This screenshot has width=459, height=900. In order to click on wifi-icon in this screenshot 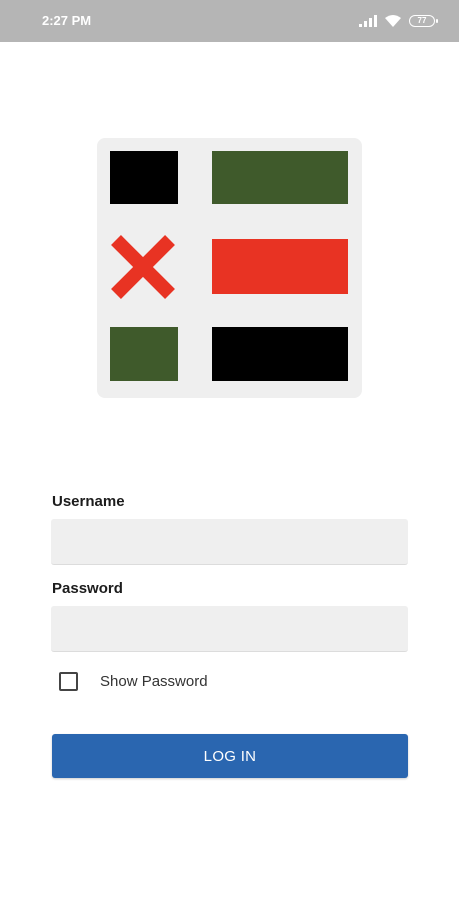, I will do `click(393, 21)`.